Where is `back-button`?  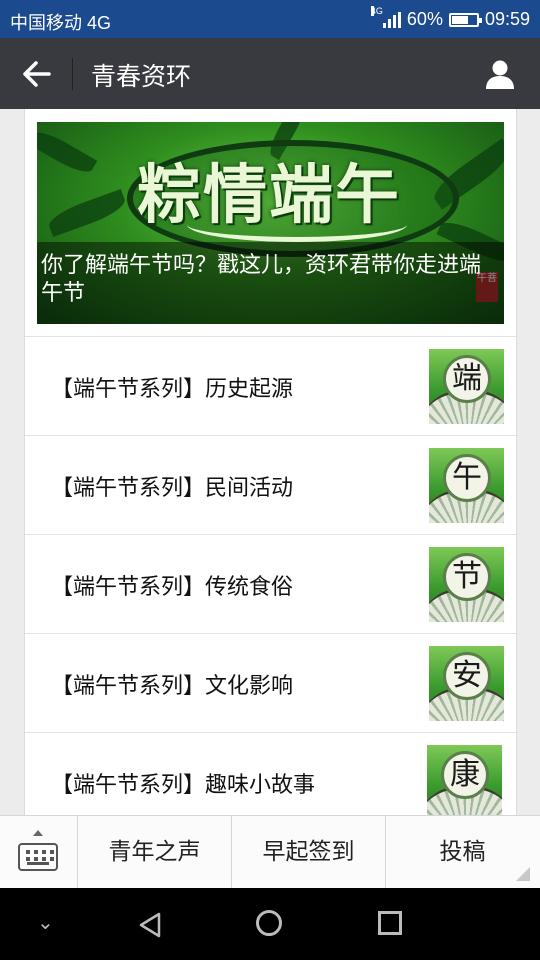 back-button is located at coordinates (37, 74).